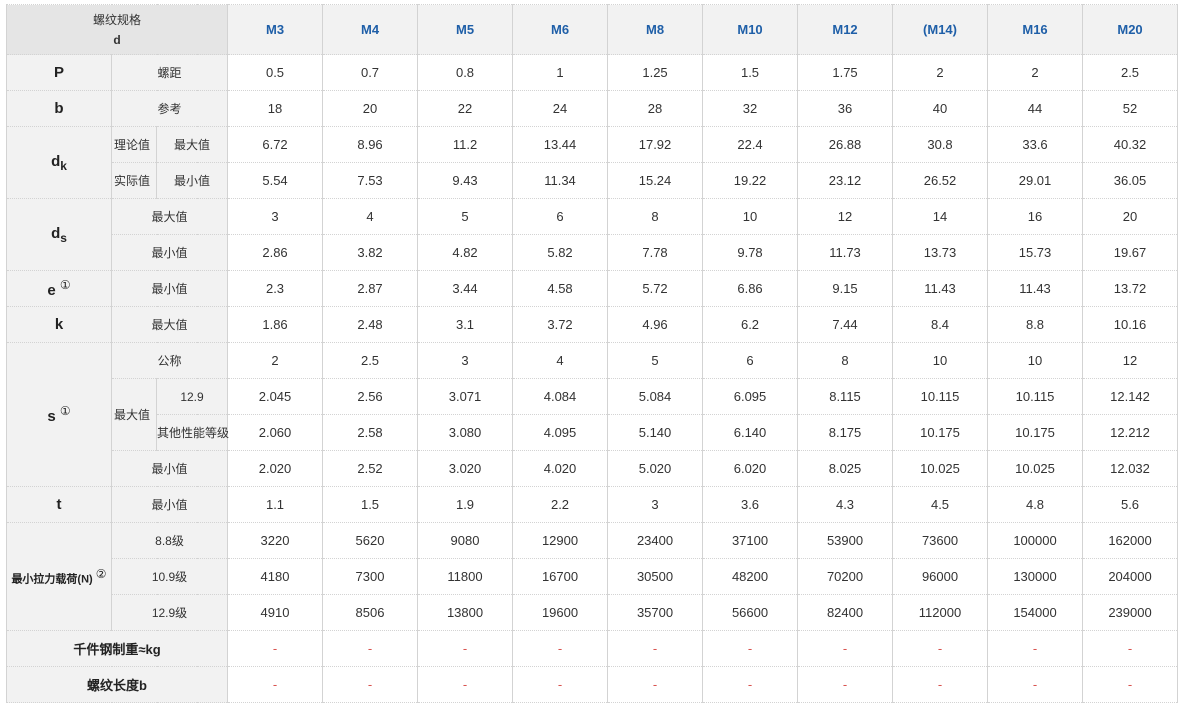 Image resolution: width=1184 pixels, height=707 pixels. Describe the element at coordinates (63, 165) in the screenshot. I see `dk-subscript: k` at that location.